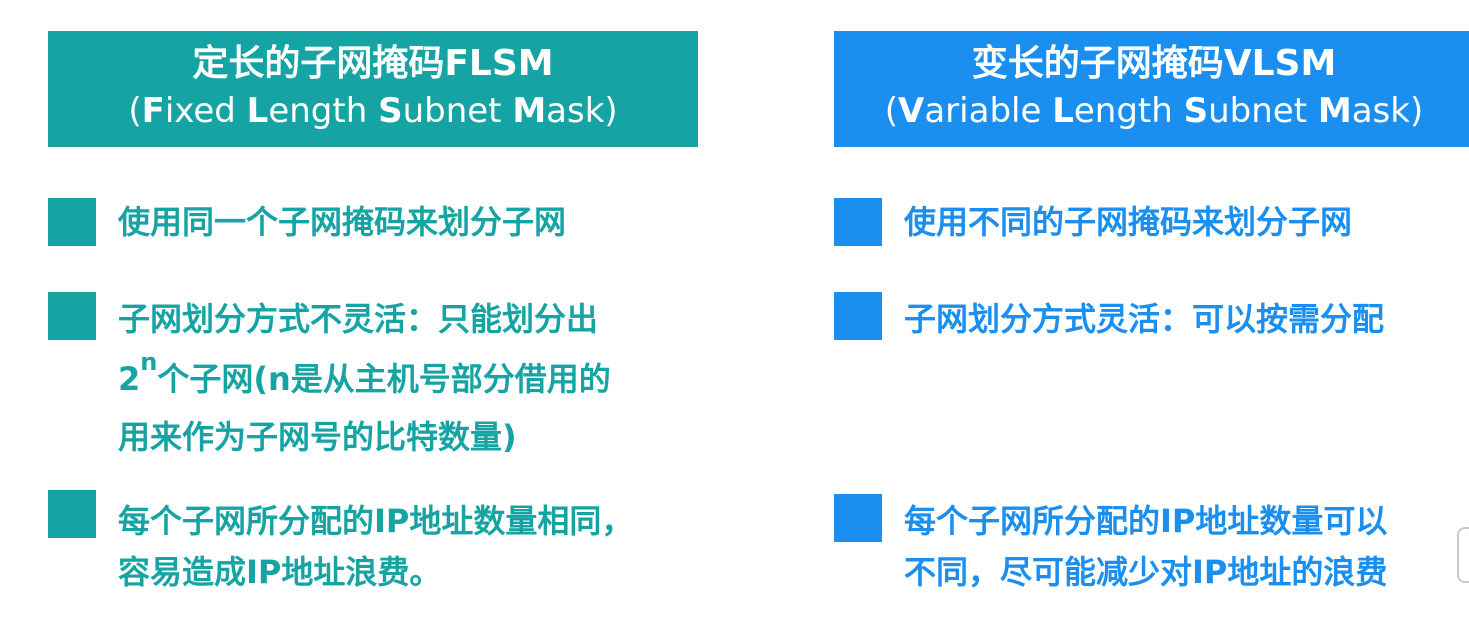 Image resolution: width=1469 pixels, height=639 pixels. I want to click on flsm-subtitle-open: (, so click(135, 111).